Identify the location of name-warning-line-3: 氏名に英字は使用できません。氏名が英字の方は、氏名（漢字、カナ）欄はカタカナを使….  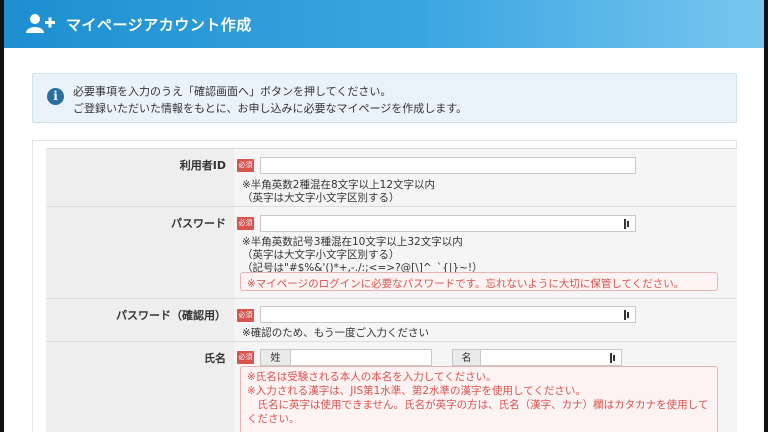
(478, 405).